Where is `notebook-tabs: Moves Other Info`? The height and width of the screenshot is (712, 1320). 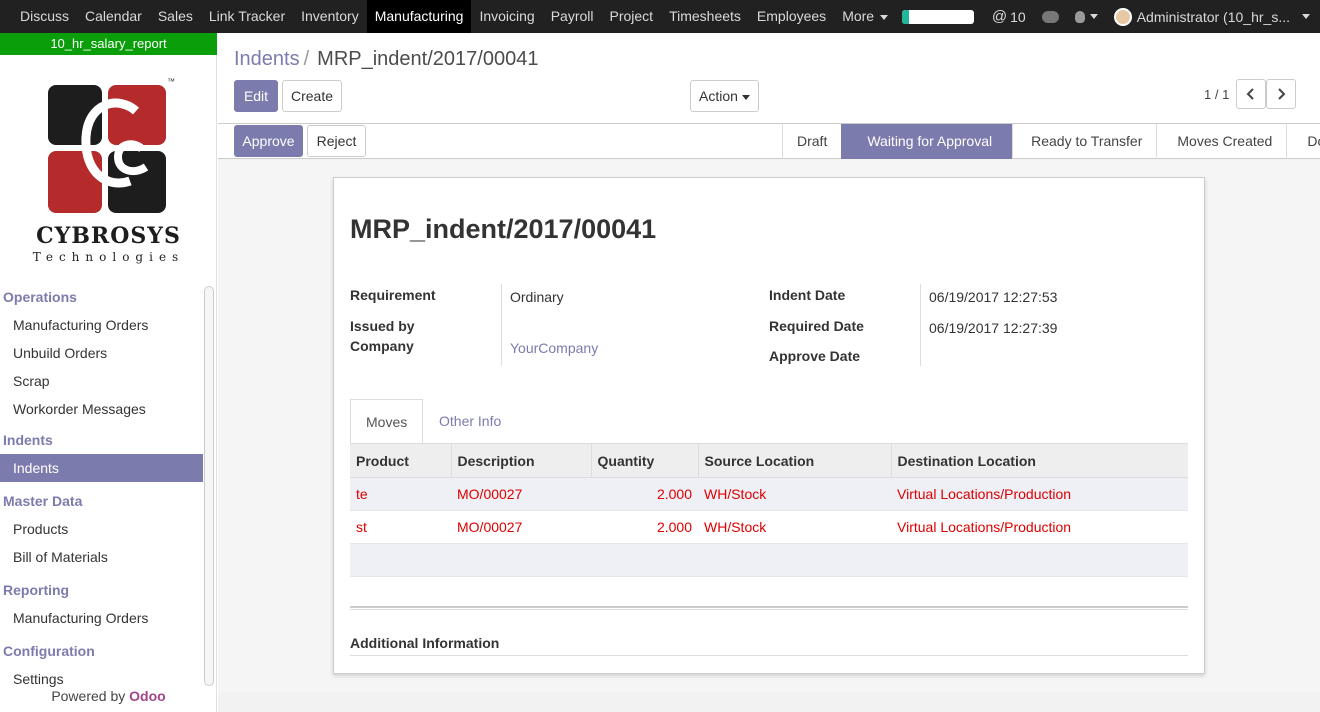
notebook-tabs: Moves Other Info is located at coordinates (769, 422).